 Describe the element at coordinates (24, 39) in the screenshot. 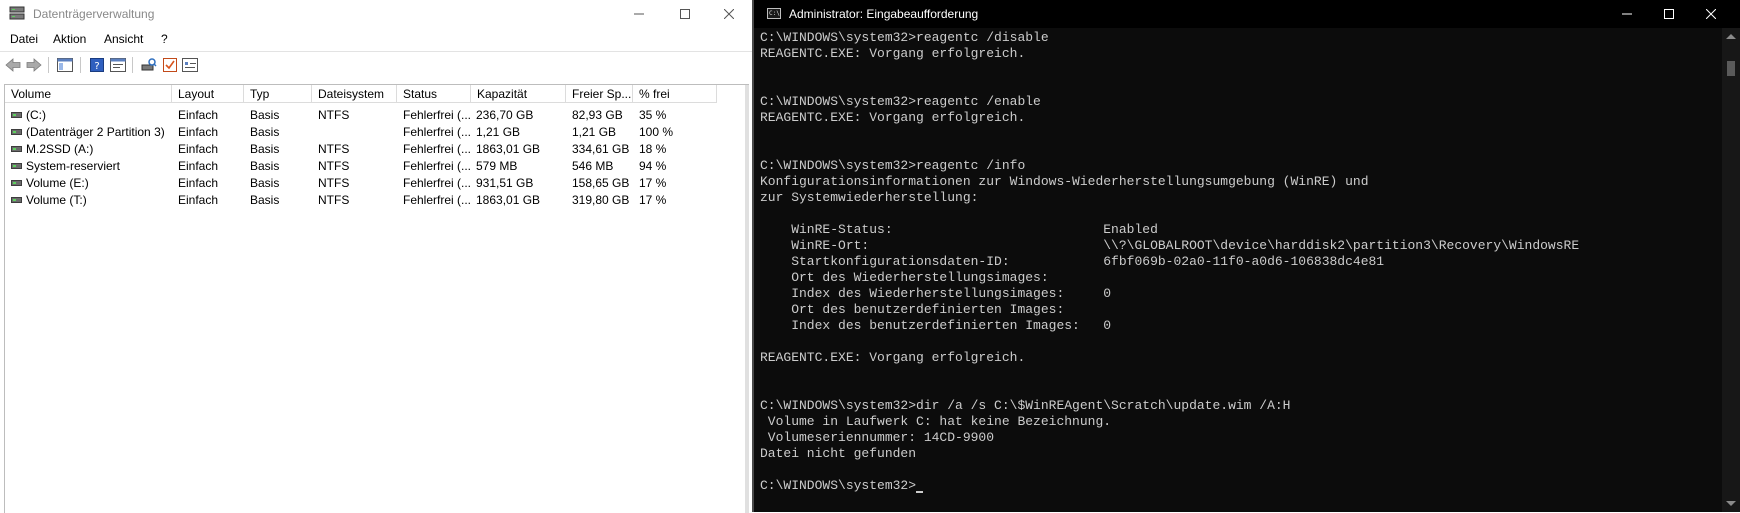

I see `menu-datei: Datei` at that location.